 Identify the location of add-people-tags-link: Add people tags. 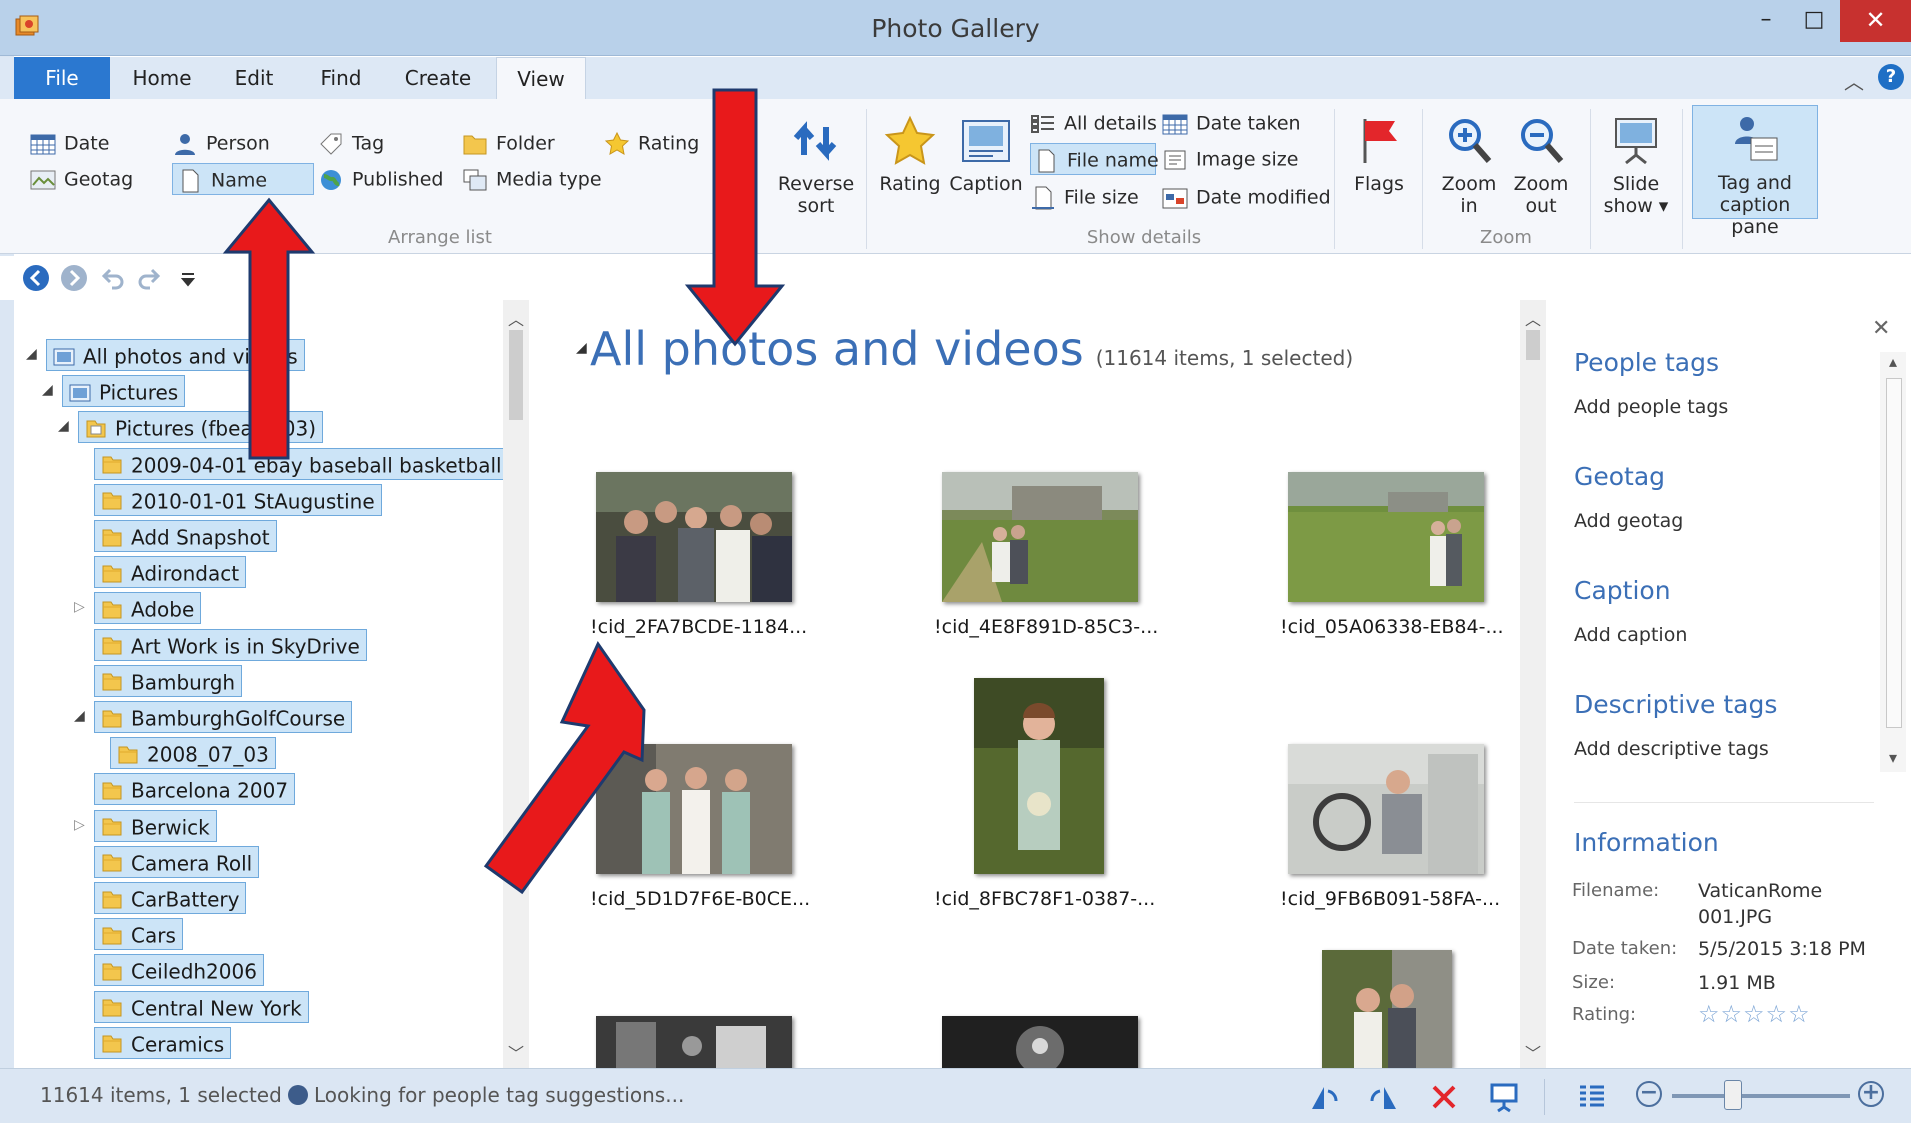
(1651, 407).